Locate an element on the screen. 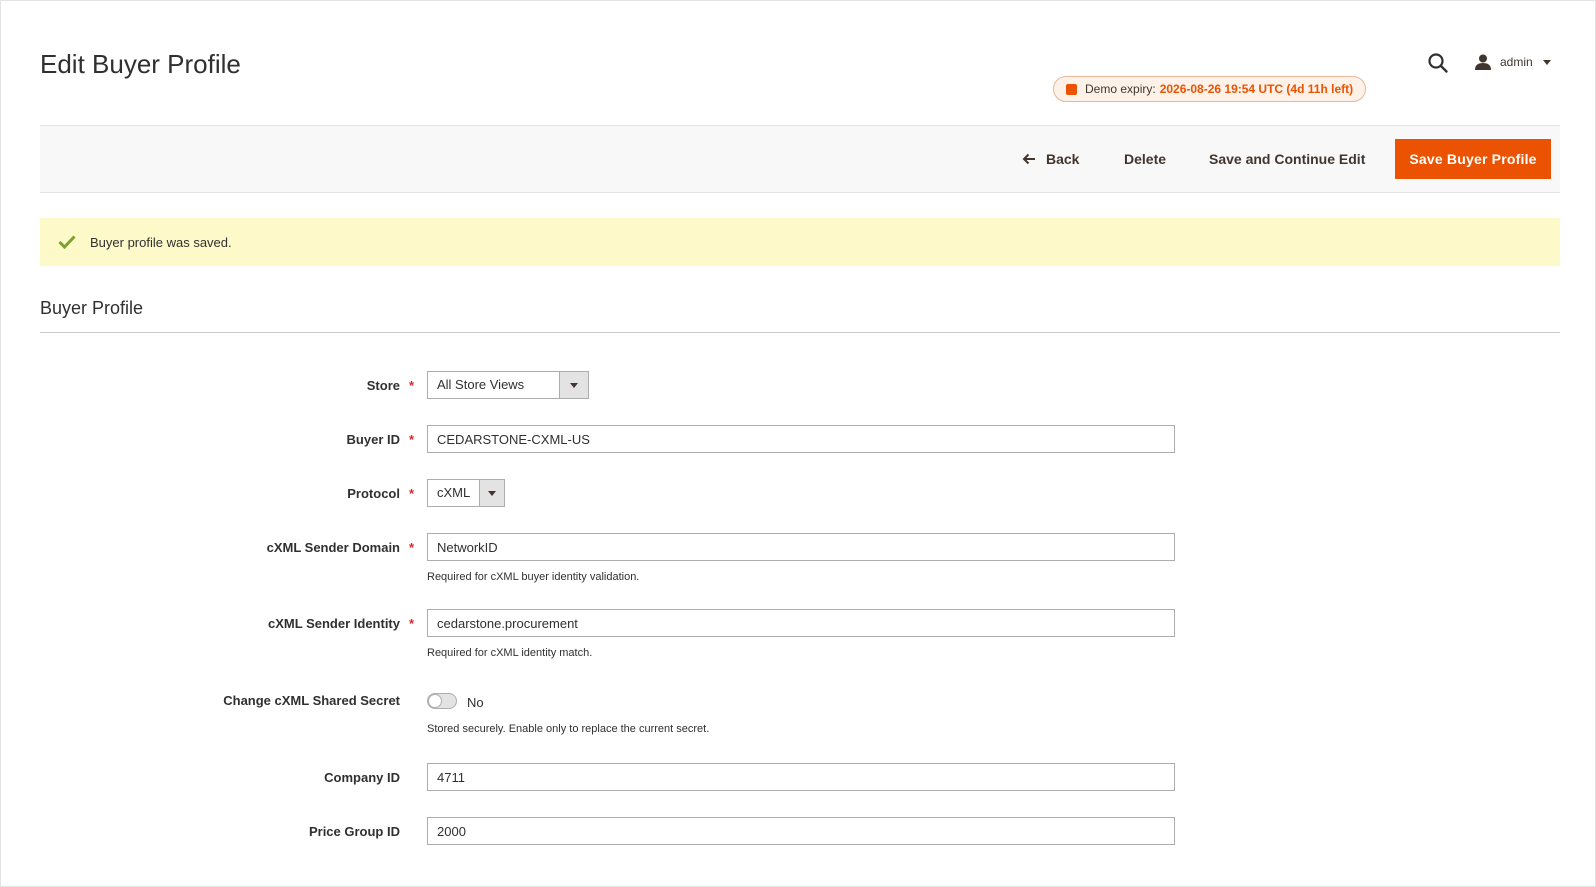 Image resolution: width=1596 pixels, height=887 pixels. save-and-continue-button: Save and Continue Edit is located at coordinates (1287, 159).